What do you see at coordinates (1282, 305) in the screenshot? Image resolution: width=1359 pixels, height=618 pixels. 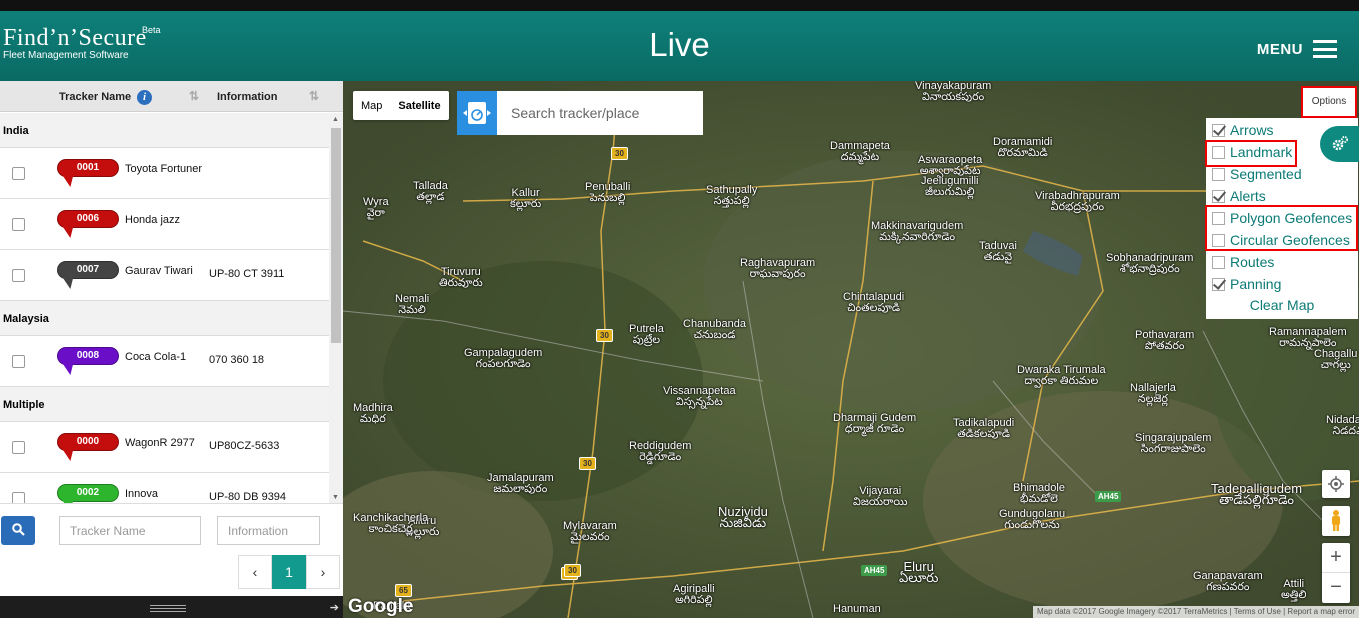 I see `clear-map-link: Clear Map` at bounding box center [1282, 305].